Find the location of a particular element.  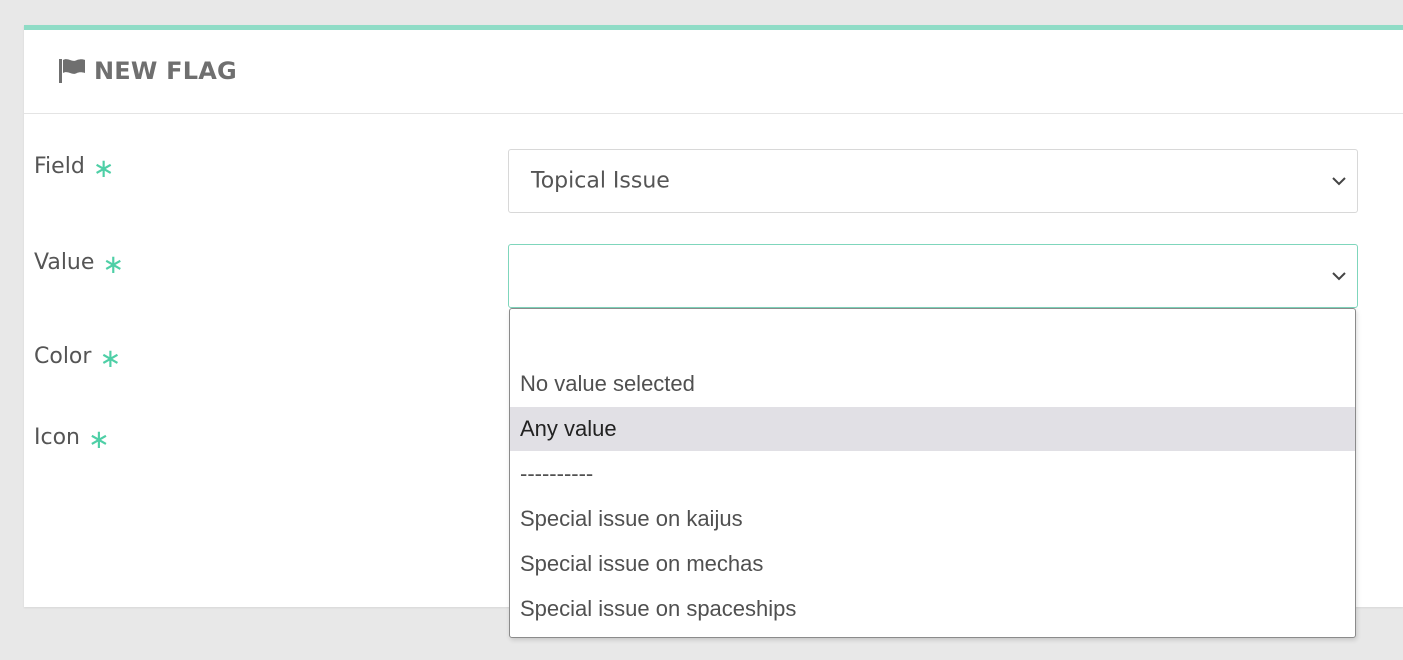

value-label-text: Value is located at coordinates (64, 262).